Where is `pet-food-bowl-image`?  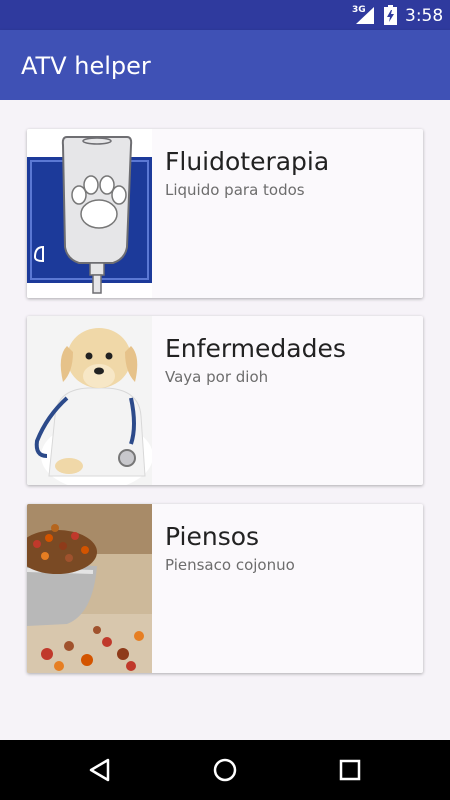
pet-food-bowl-image is located at coordinates (89, 588).